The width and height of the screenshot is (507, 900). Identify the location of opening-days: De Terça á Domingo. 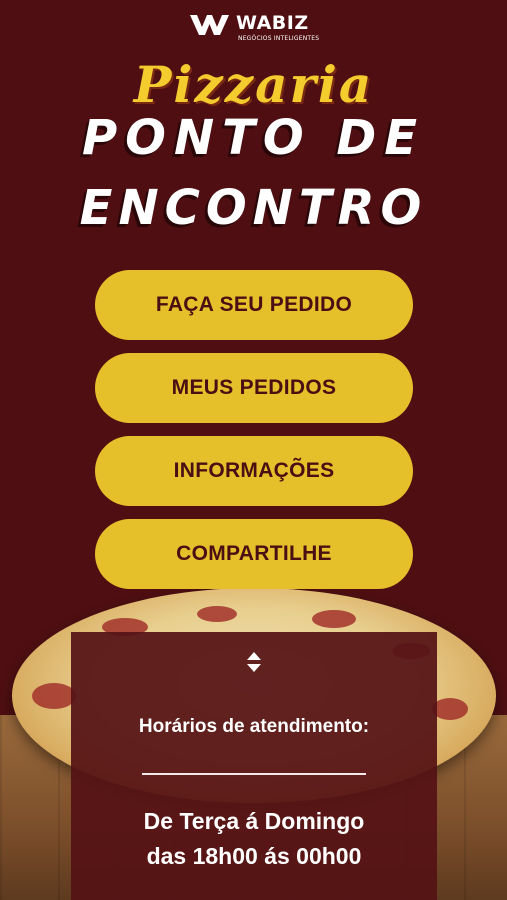
(254, 821).